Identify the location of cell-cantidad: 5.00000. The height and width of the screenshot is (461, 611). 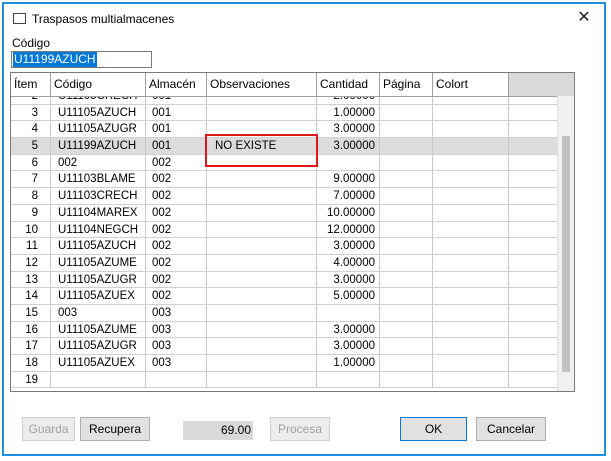
(348, 296).